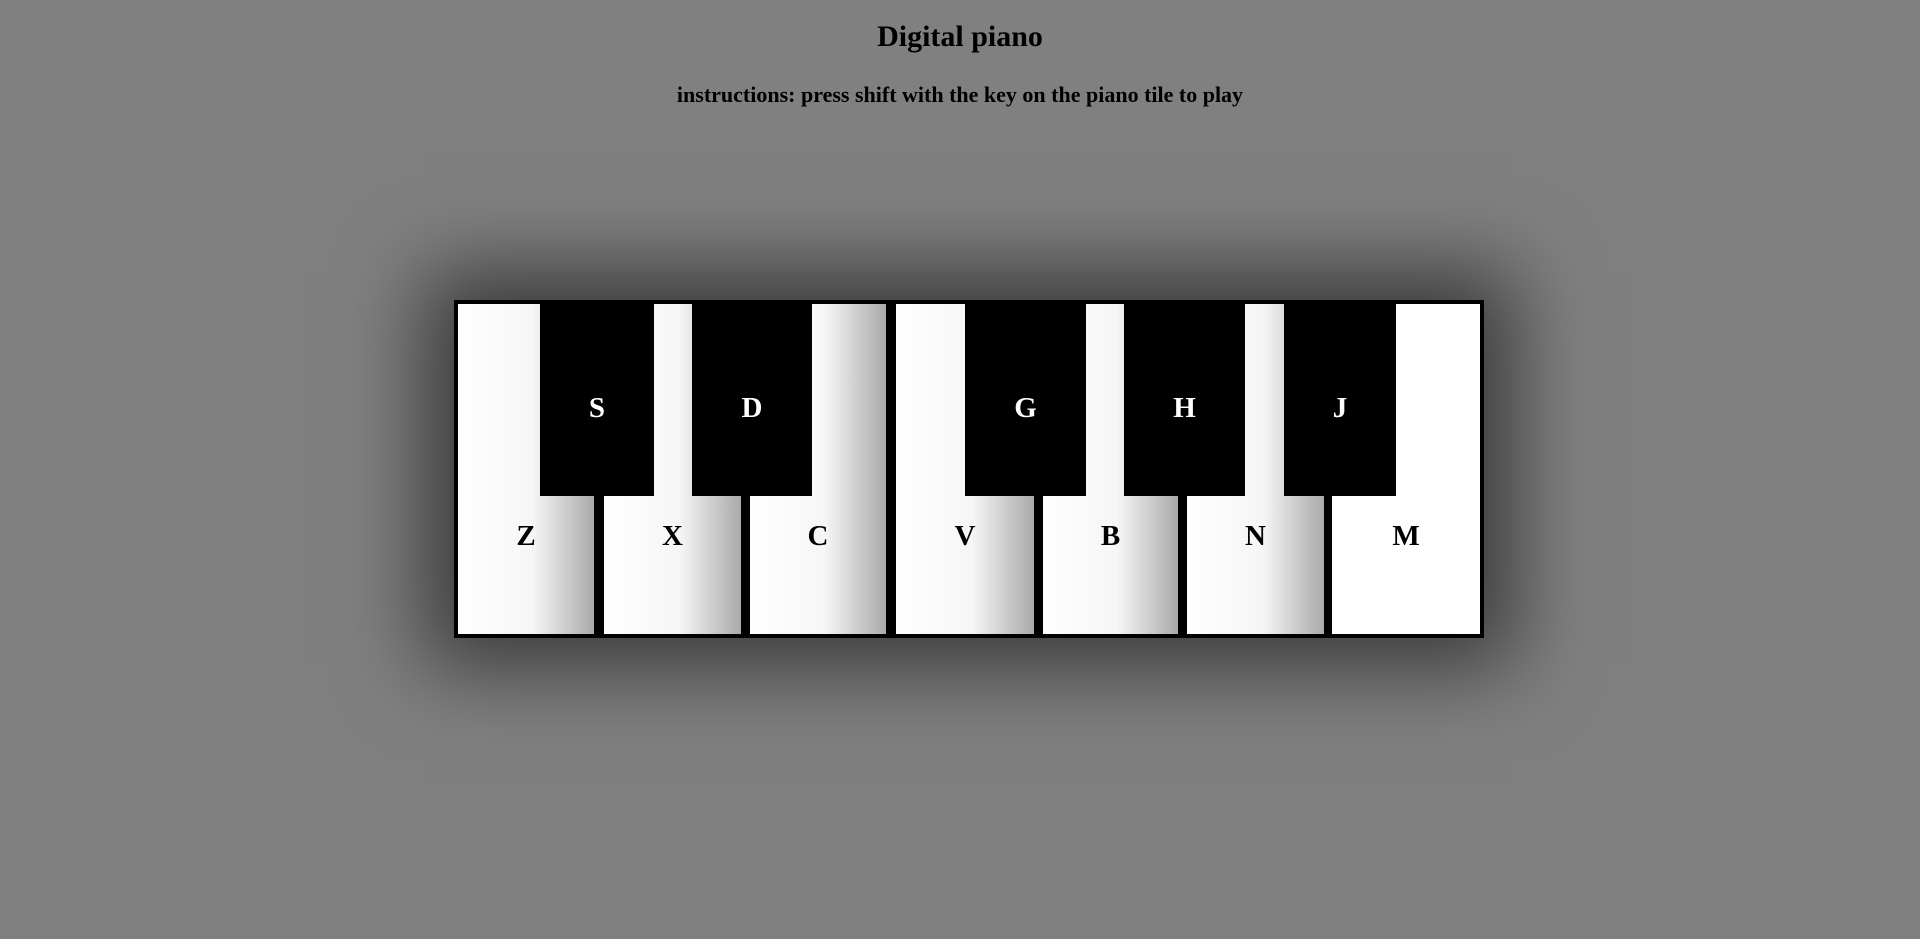 This screenshot has width=1920, height=939. I want to click on key-label: X, so click(672, 536).